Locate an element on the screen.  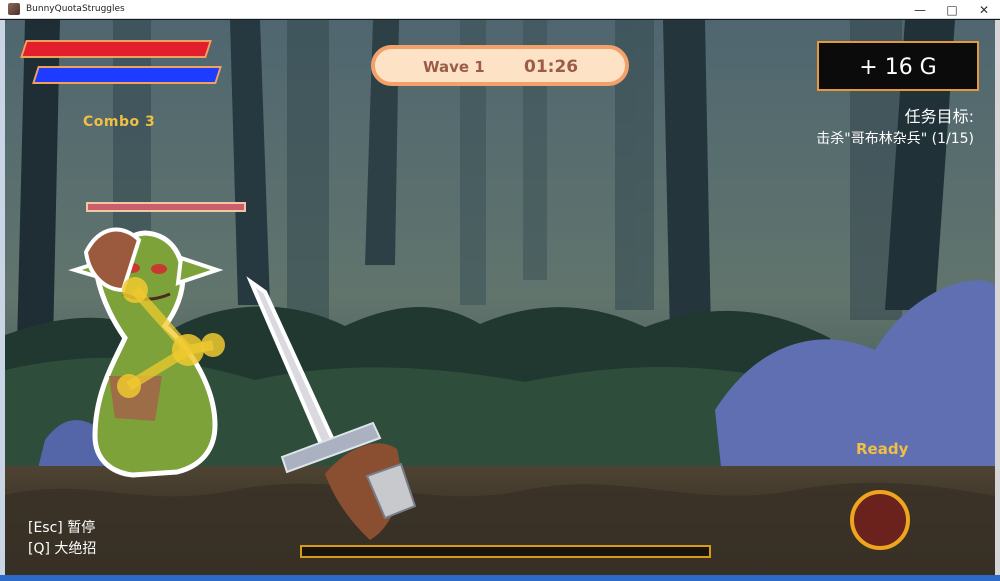
skill-ready-label: Ready is located at coordinates (882, 449).